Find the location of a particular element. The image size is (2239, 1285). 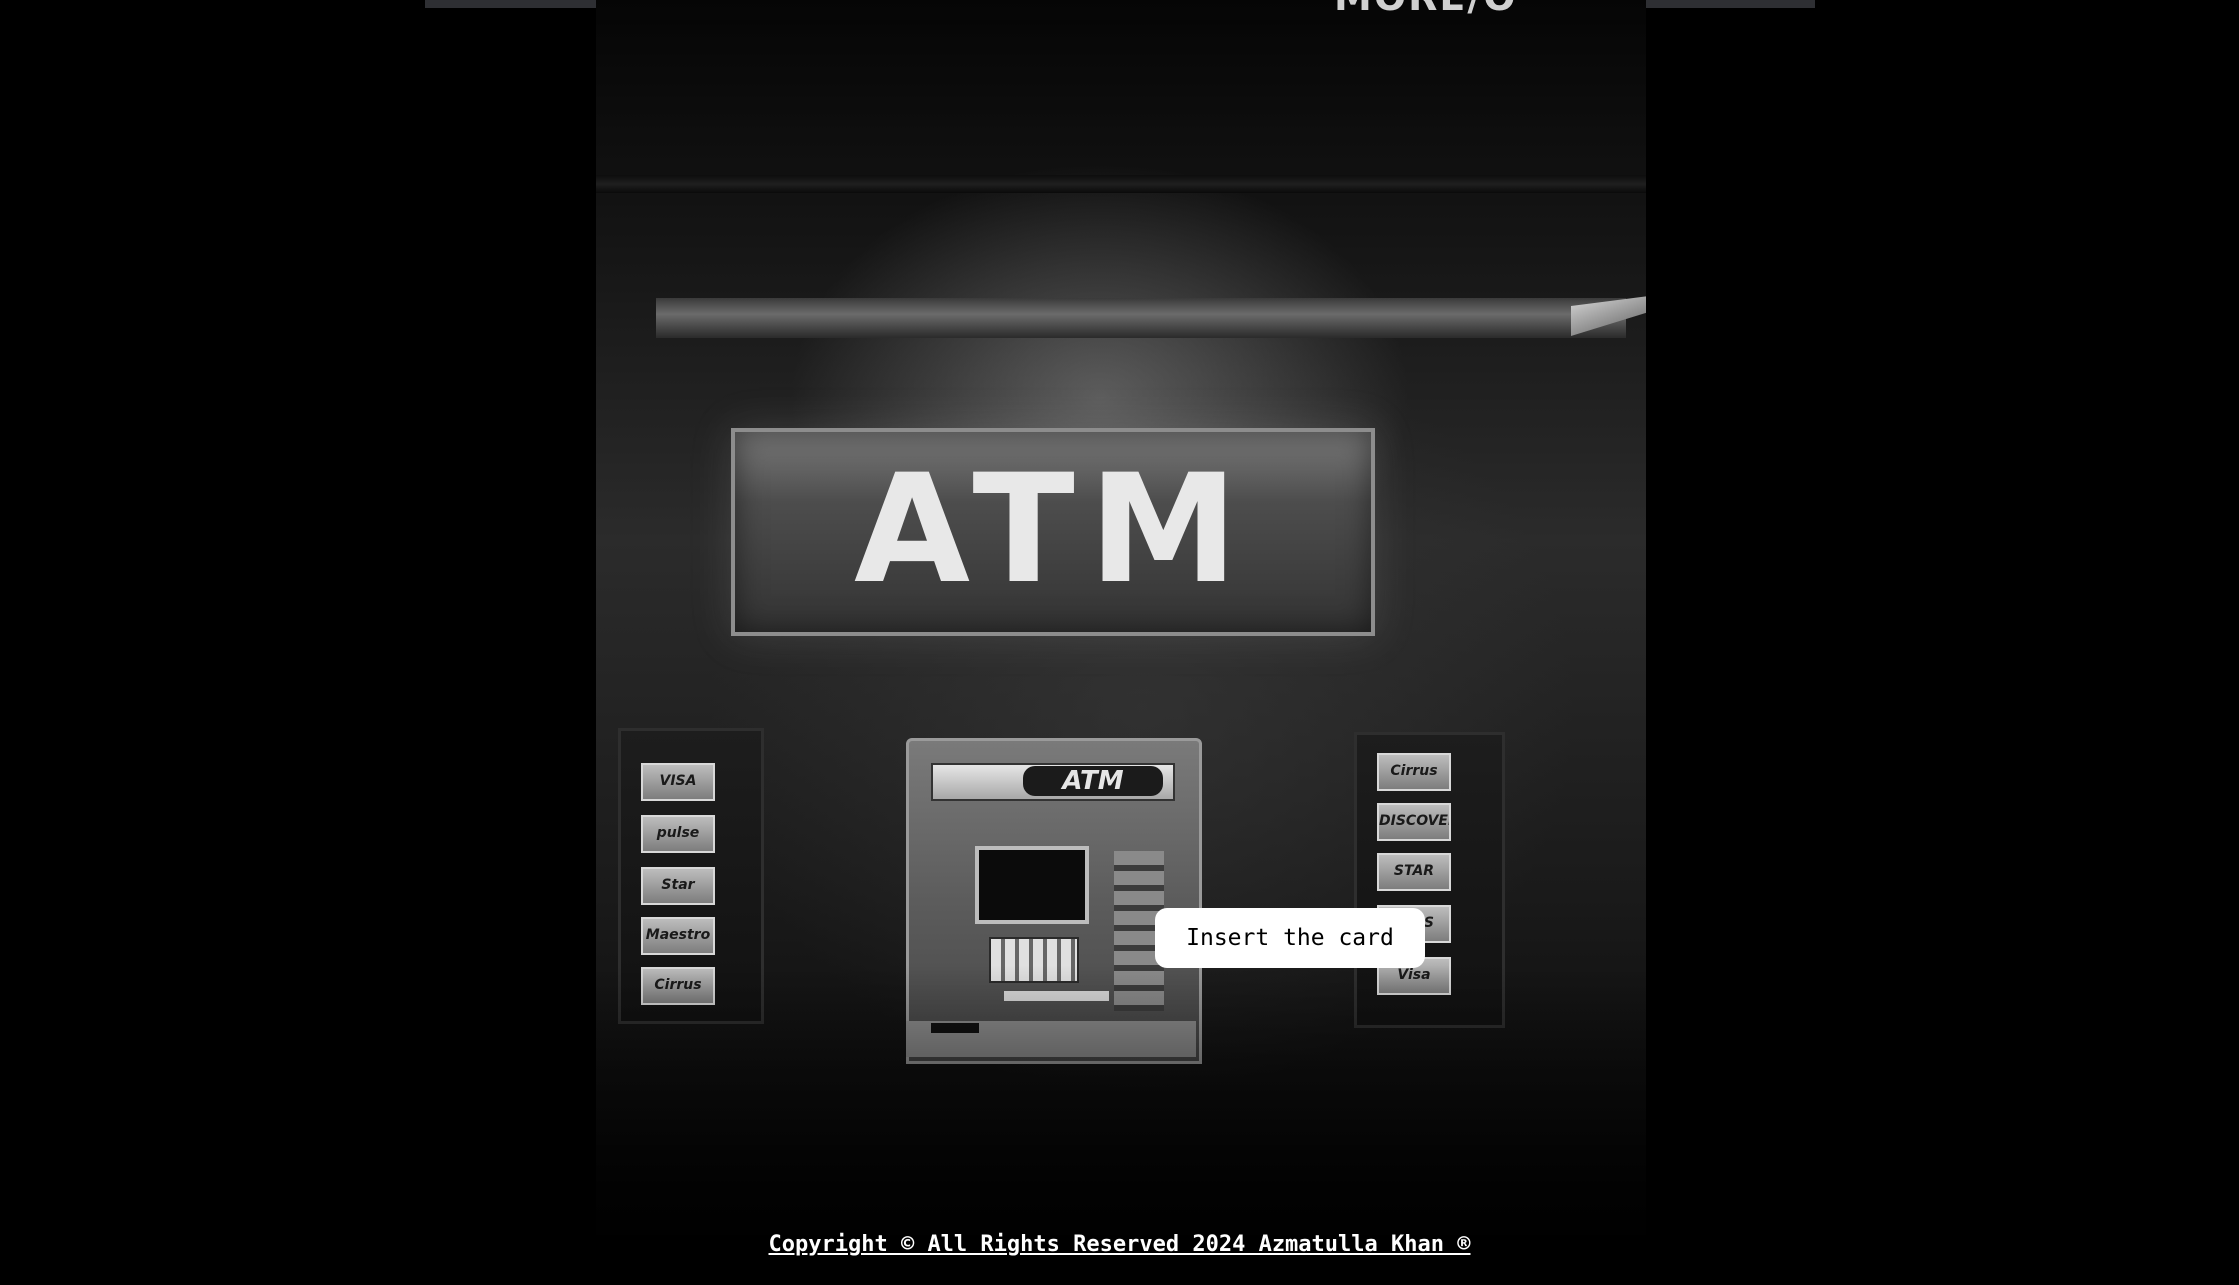

card-logos-left-panel: VISA pulse Star Maestro Cirrus is located at coordinates (691, 876).